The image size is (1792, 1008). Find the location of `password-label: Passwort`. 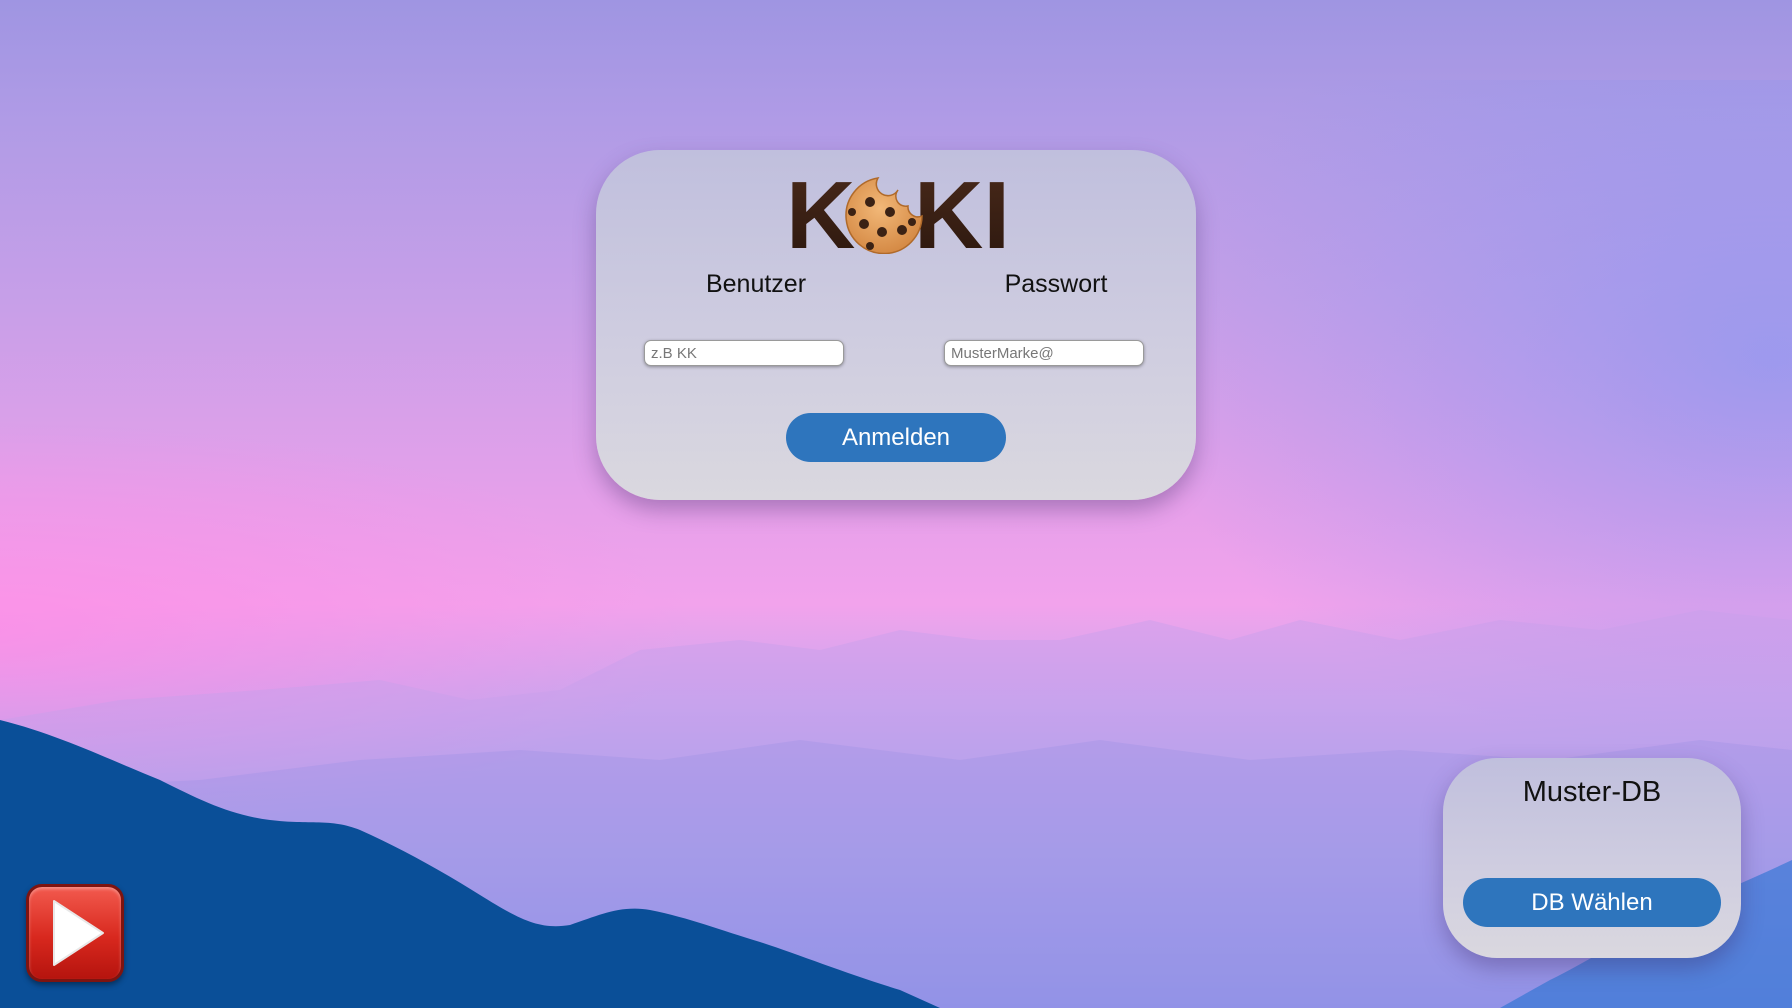

password-label: Passwort is located at coordinates (1056, 284).